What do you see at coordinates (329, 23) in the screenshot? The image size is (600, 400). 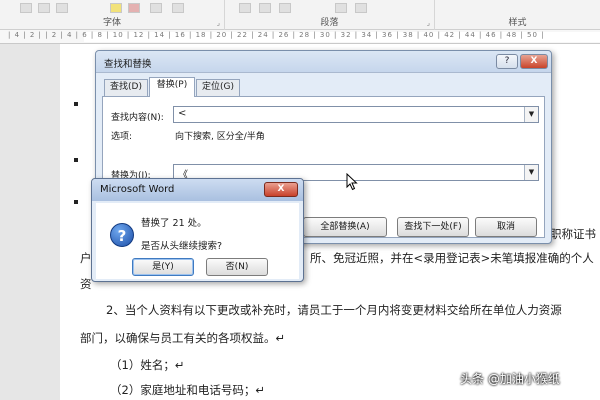 I see `paragraph-group-label: 段落` at bounding box center [329, 23].